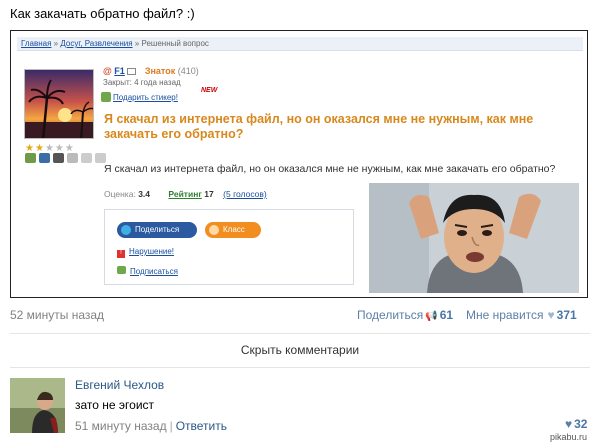 The image size is (600, 447). Describe the element at coordinates (120, 194) in the screenshot. I see `score-label: Оценка:` at that location.